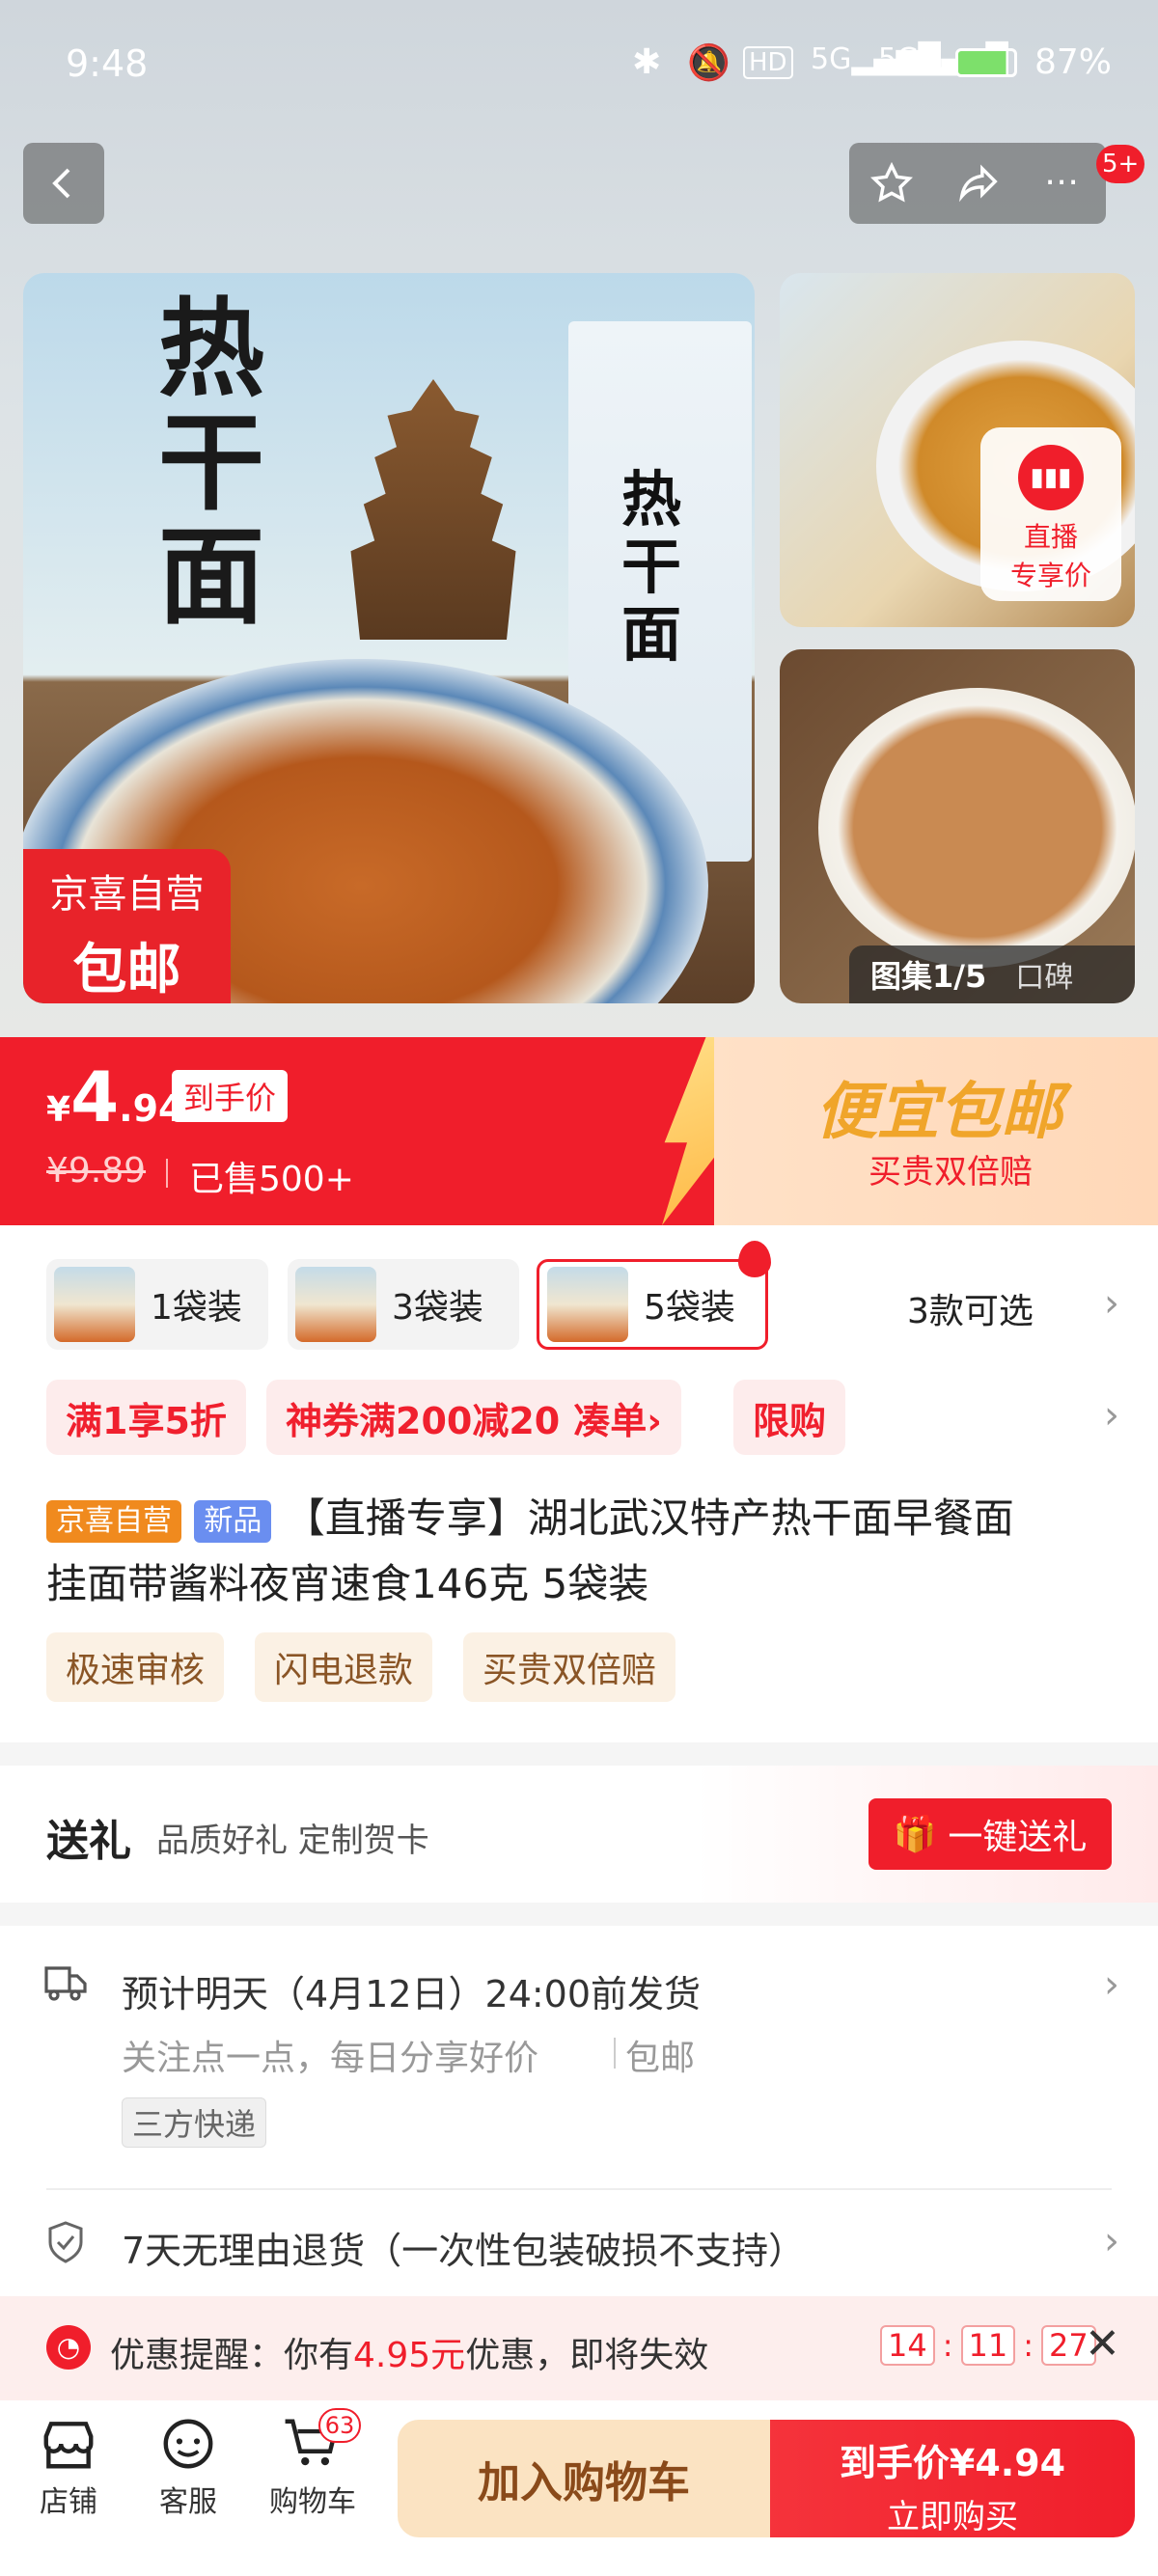  I want to click on status-bar: 9:48 ✱ 🔕 HD 5G▂▄▆█ 5G▂▄▆█ 87%, so click(579, 65).